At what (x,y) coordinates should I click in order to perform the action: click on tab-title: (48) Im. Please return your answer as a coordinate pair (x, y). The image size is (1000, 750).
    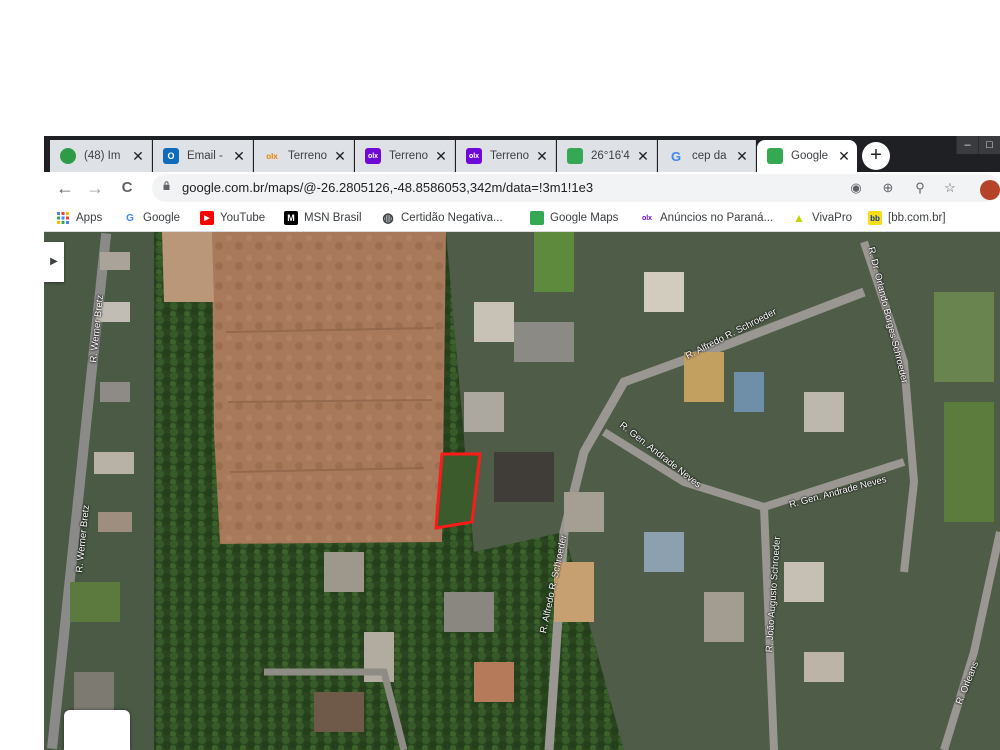
    Looking at the image, I should click on (102, 156).